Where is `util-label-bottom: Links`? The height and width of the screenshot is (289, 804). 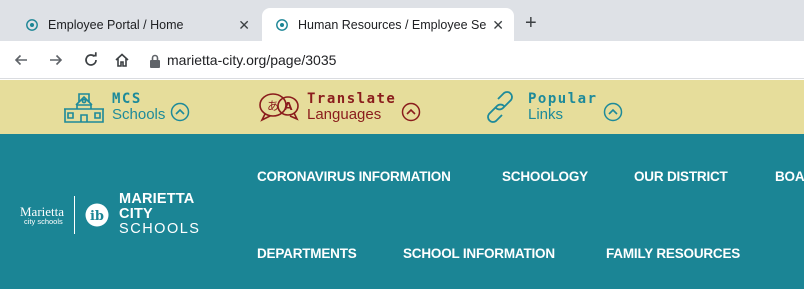
util-label-bottom: Links is located at coordinates (546, 114).